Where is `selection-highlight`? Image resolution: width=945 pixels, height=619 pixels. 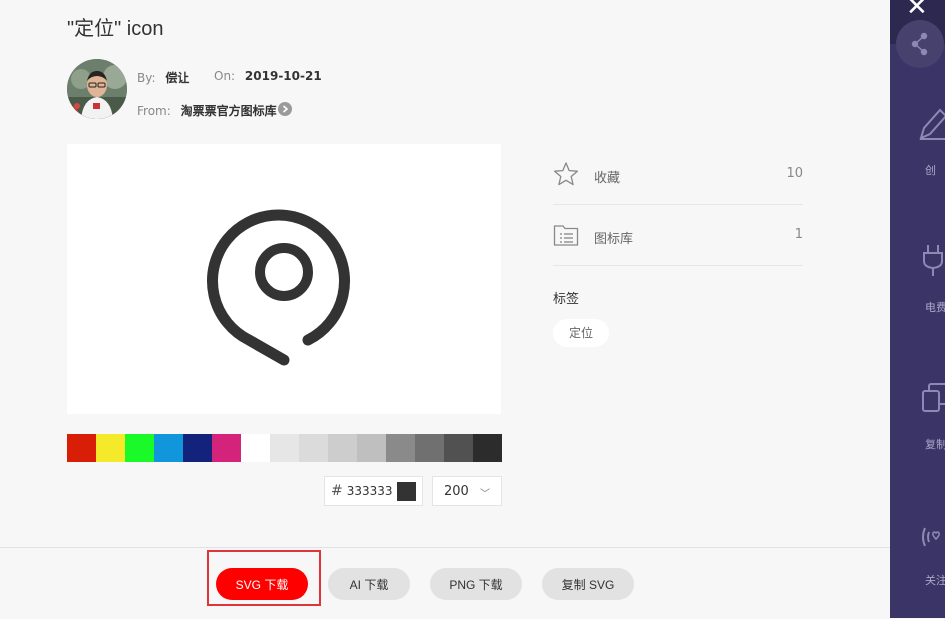
selection-highlight is located at coordinates (264, 578).